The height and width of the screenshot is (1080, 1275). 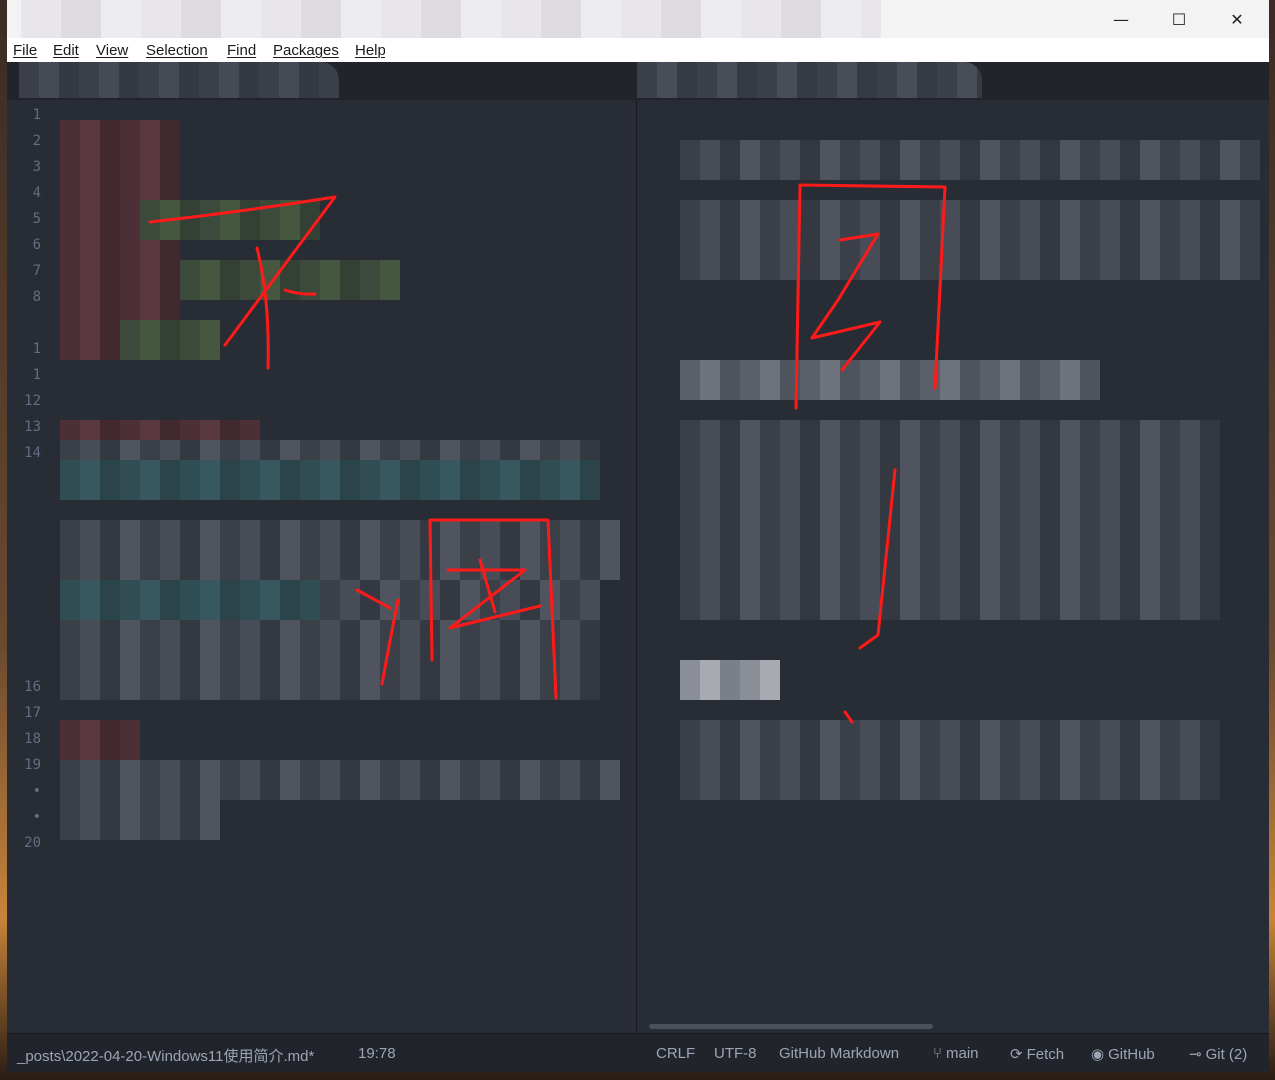 What do you see at coordinates (32, 765) in the screenshot?
I see `line-number: 19` at bounding box center [32, 765].